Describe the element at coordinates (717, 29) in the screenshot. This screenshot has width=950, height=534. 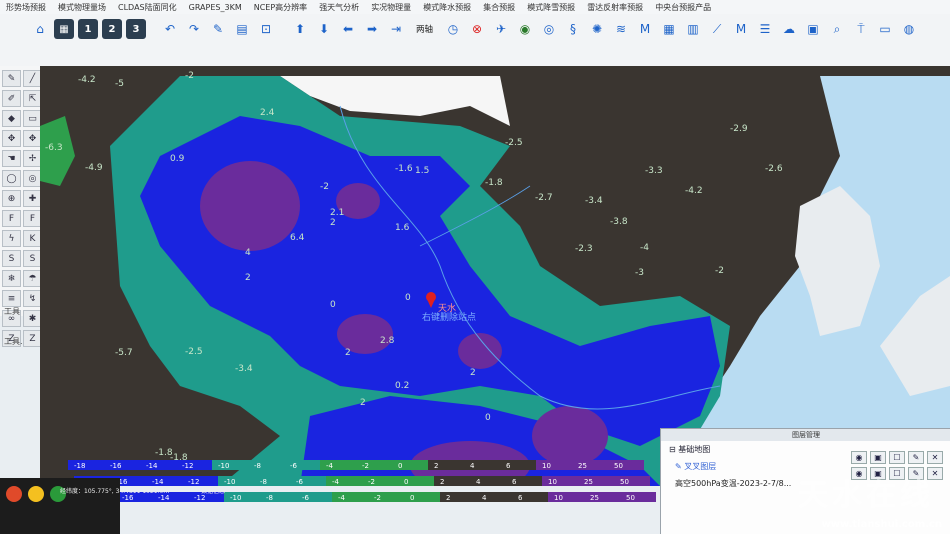
I see `chart-icon: ⟋` at that location.